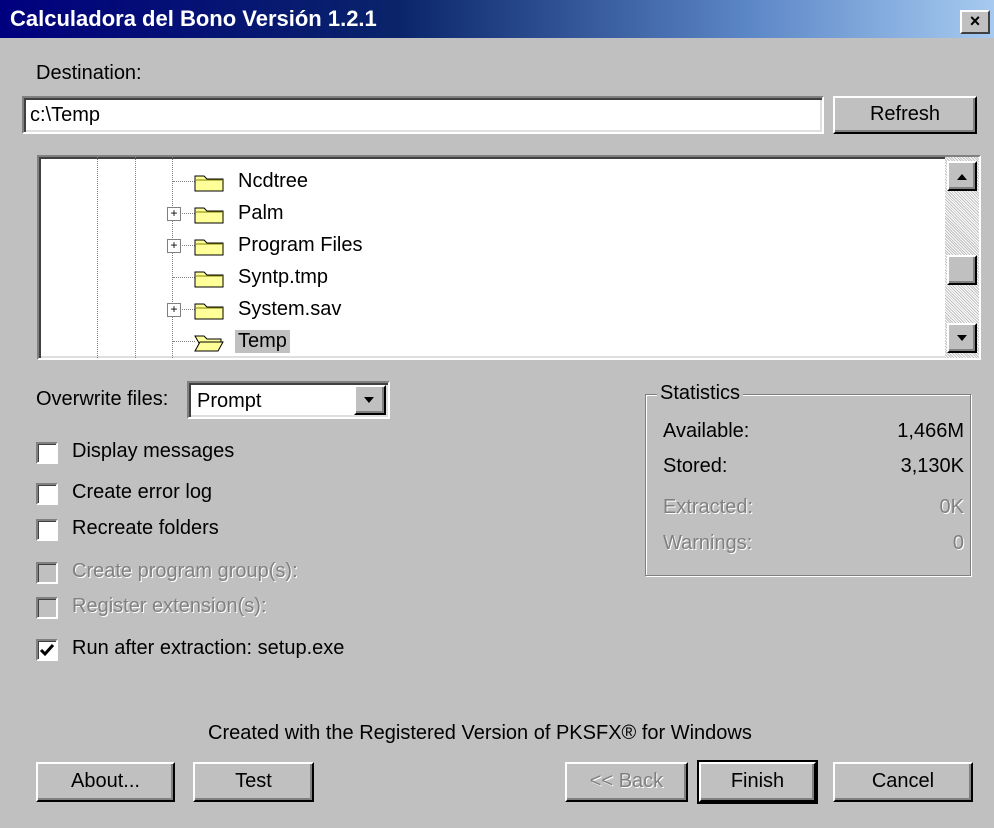  Describe the element at coordinates (185, 571) in the screenshot. I see `checkbox-label: Create program group(s):` at that location.